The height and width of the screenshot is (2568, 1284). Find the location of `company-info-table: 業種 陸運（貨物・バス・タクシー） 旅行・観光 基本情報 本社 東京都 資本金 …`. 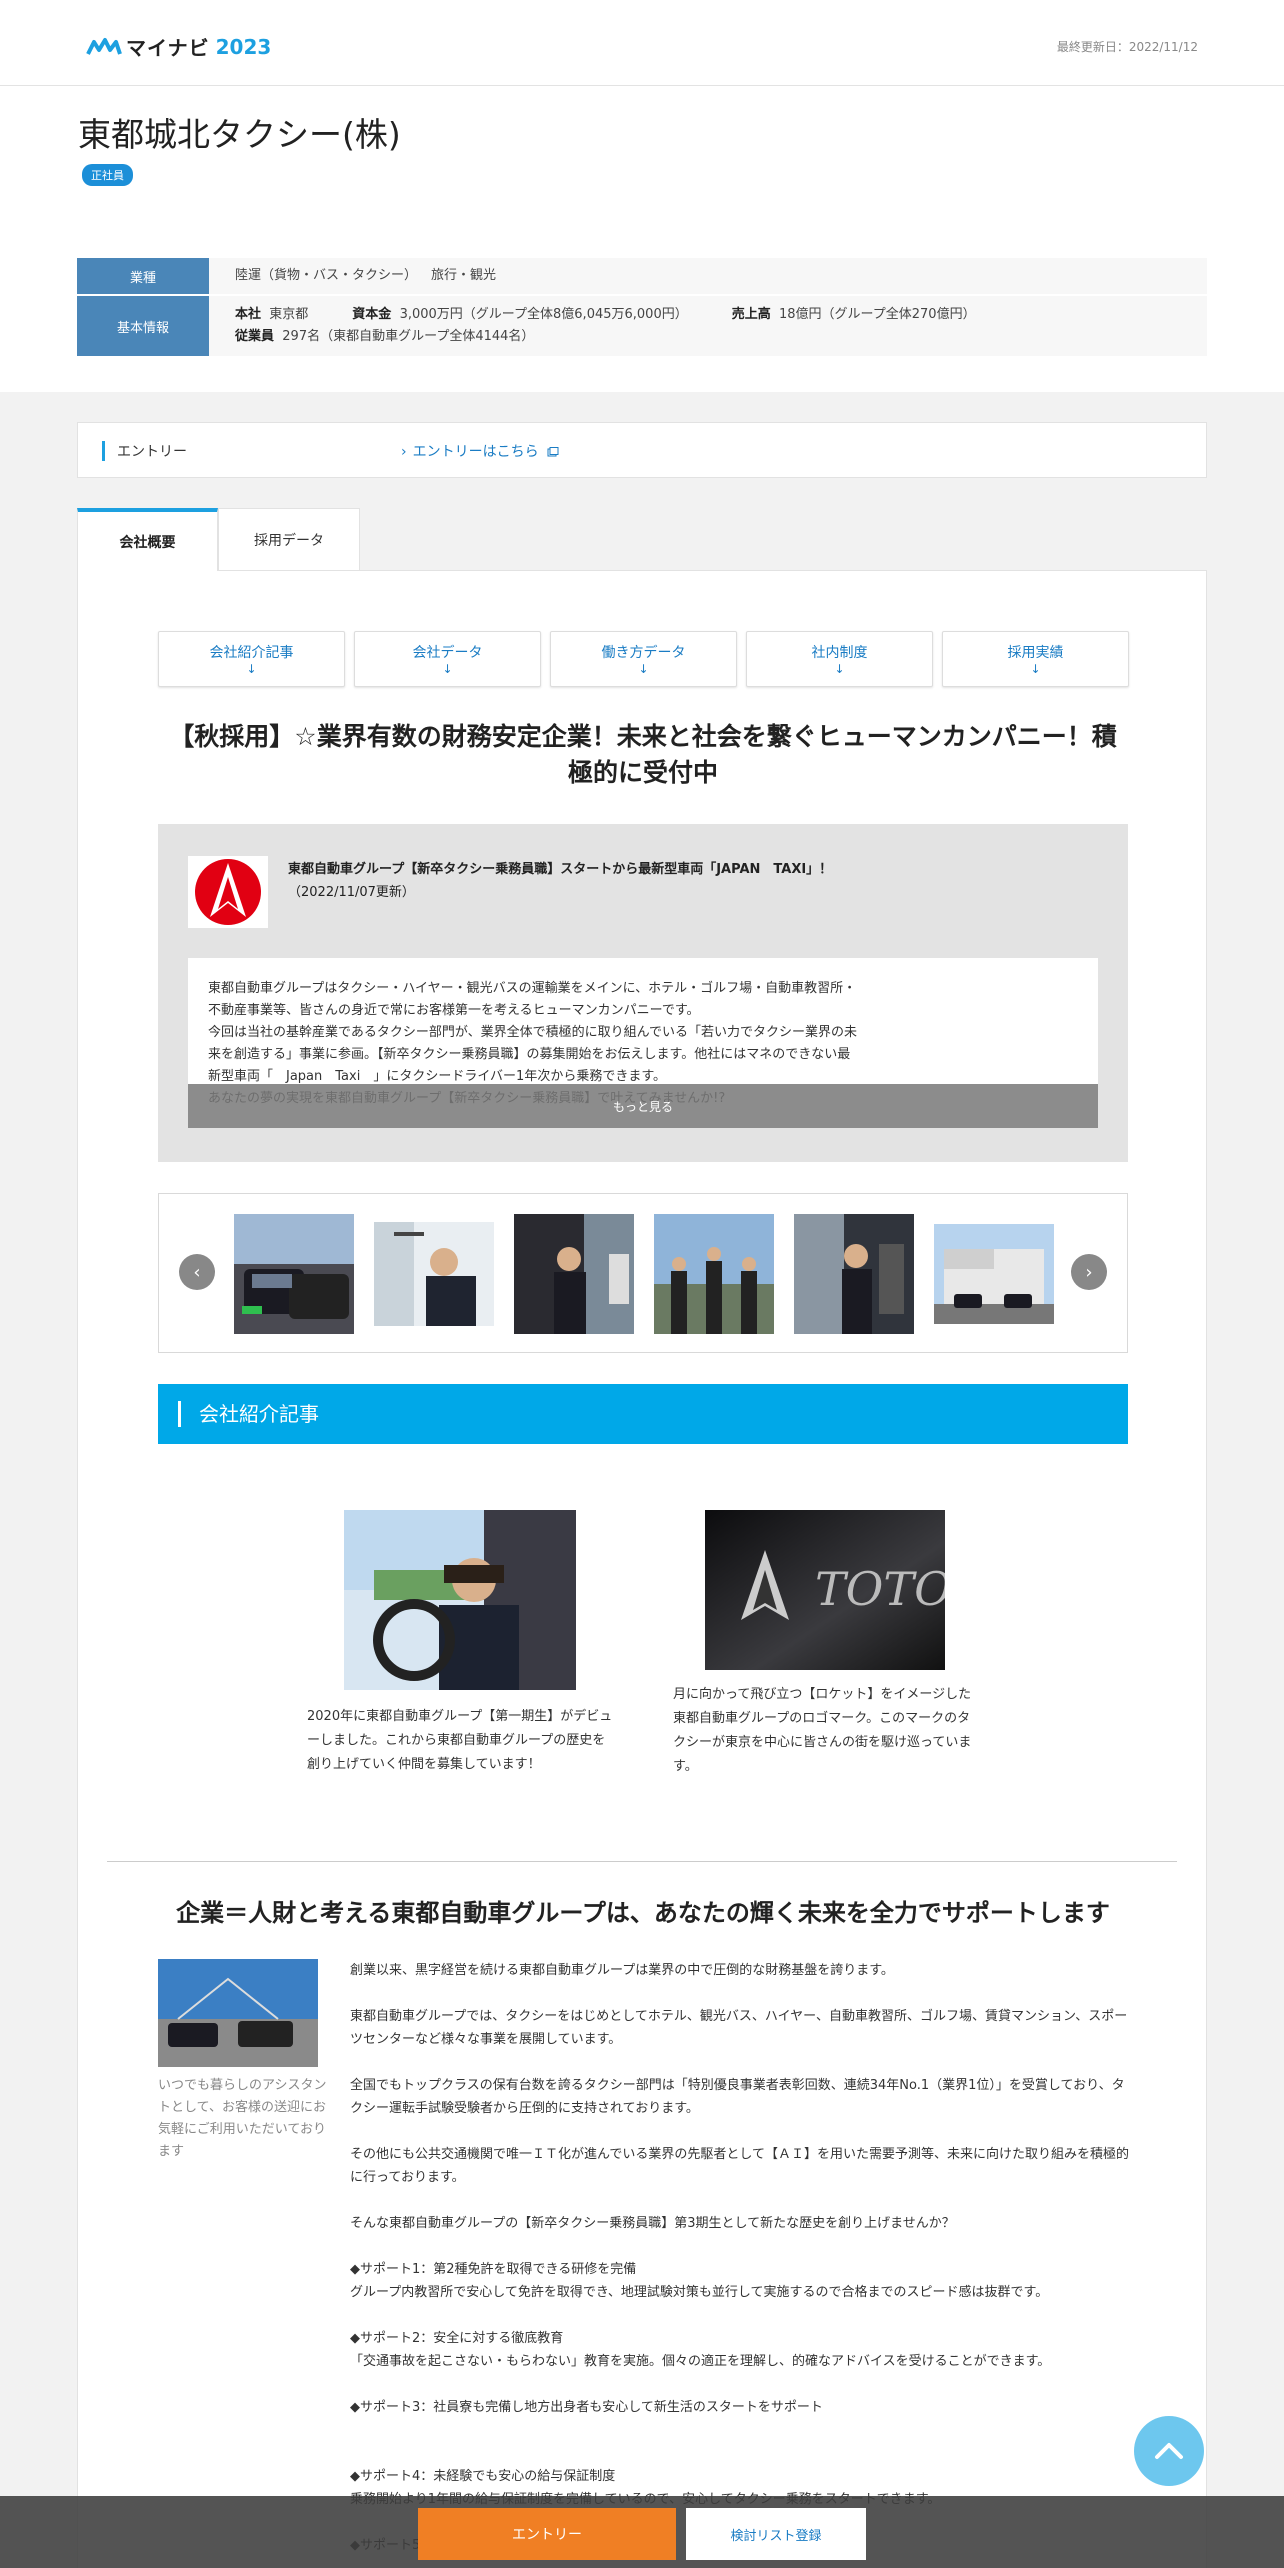

company-info-table: 業種 陸運（貨物・バス・タクシー） 旅行・観光 基本情報 本社 東京都 資本金 … is located at coordinates (642, 307).